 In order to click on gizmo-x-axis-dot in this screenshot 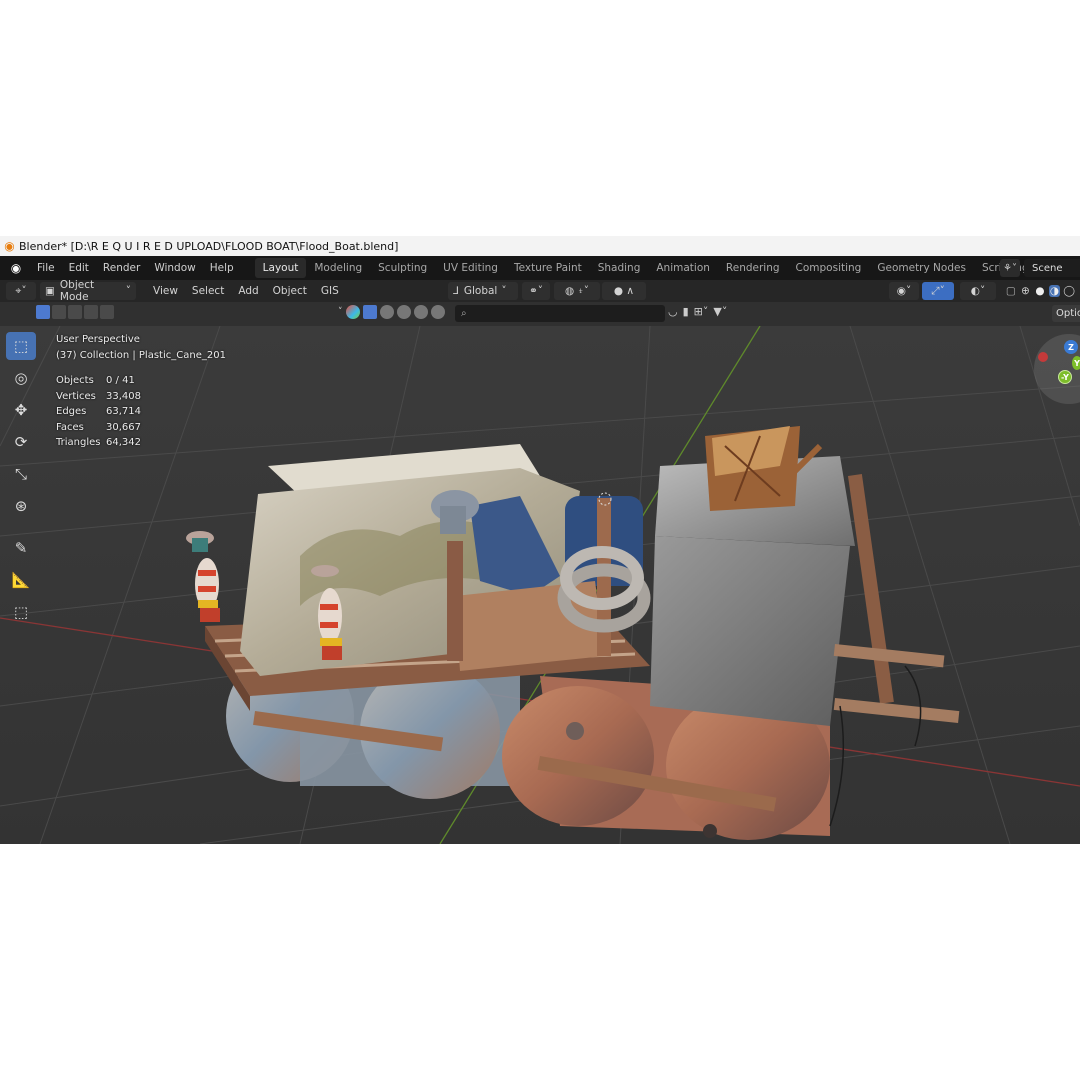, I will do `click(1043, 357)`.